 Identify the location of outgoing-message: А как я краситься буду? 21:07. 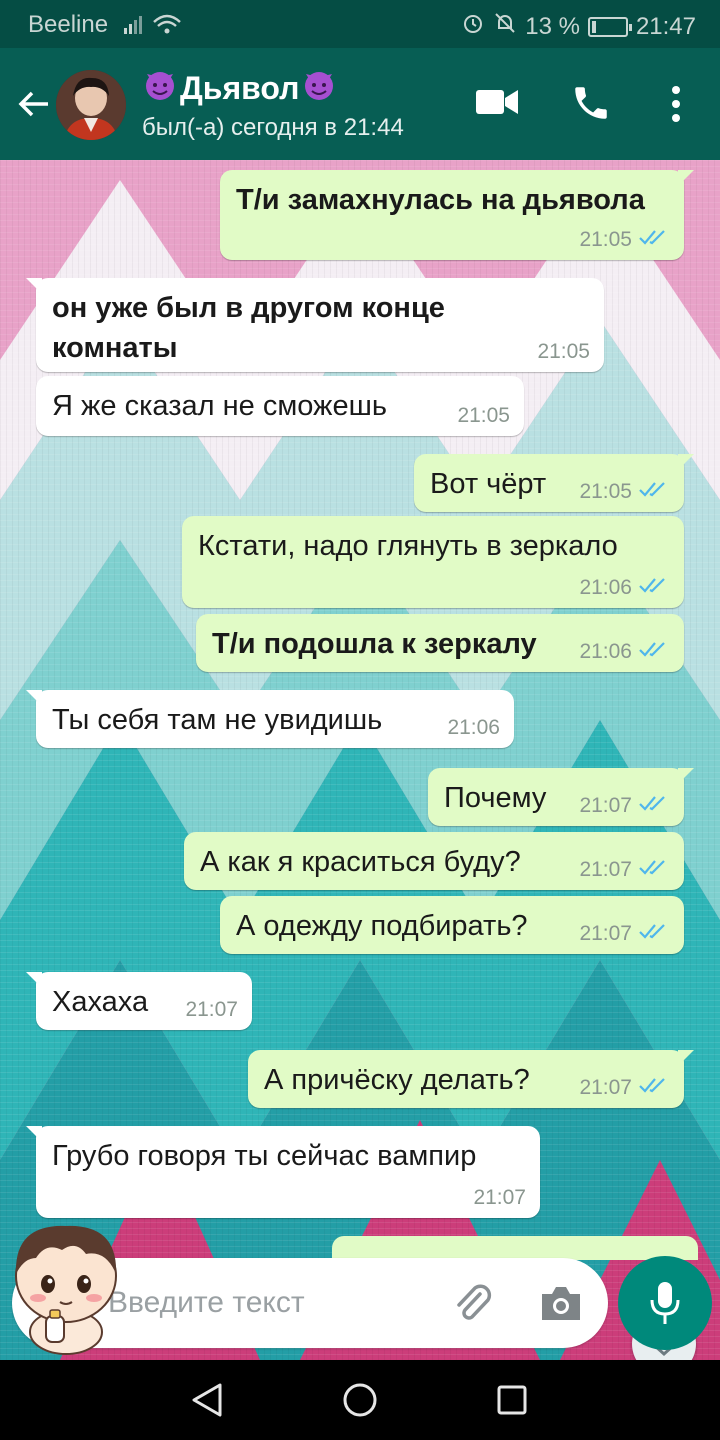
(434, 861).